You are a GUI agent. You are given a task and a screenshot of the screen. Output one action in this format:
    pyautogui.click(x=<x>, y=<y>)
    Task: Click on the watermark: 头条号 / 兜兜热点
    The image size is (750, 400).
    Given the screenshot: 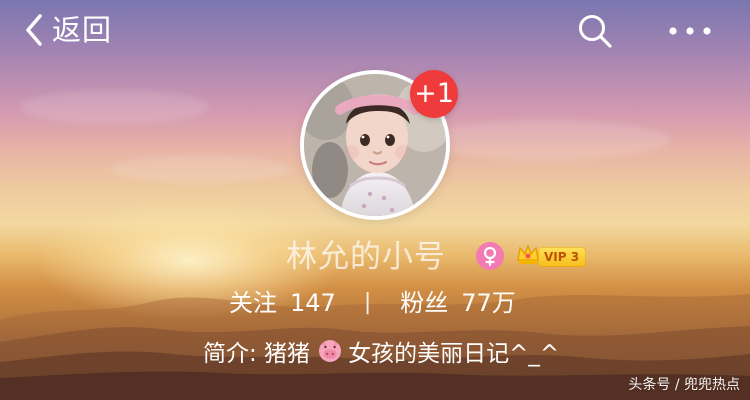 What is the action you would take?
    pyautogui.click(x=684, y=385)
    